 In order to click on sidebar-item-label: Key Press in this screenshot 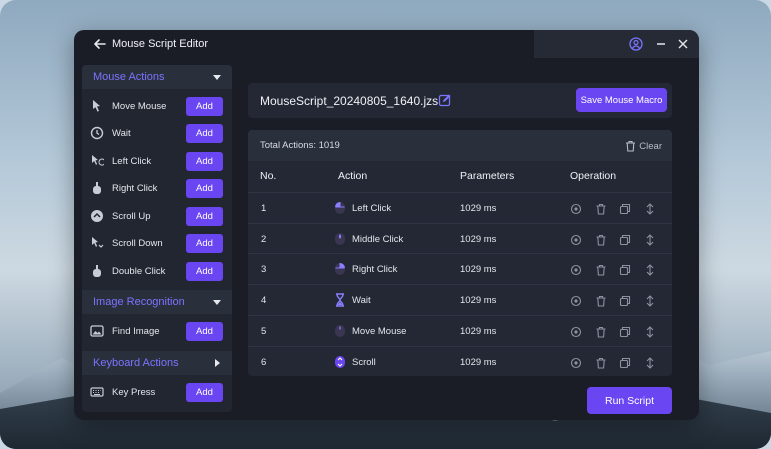, I will do `click(134, 392)`.